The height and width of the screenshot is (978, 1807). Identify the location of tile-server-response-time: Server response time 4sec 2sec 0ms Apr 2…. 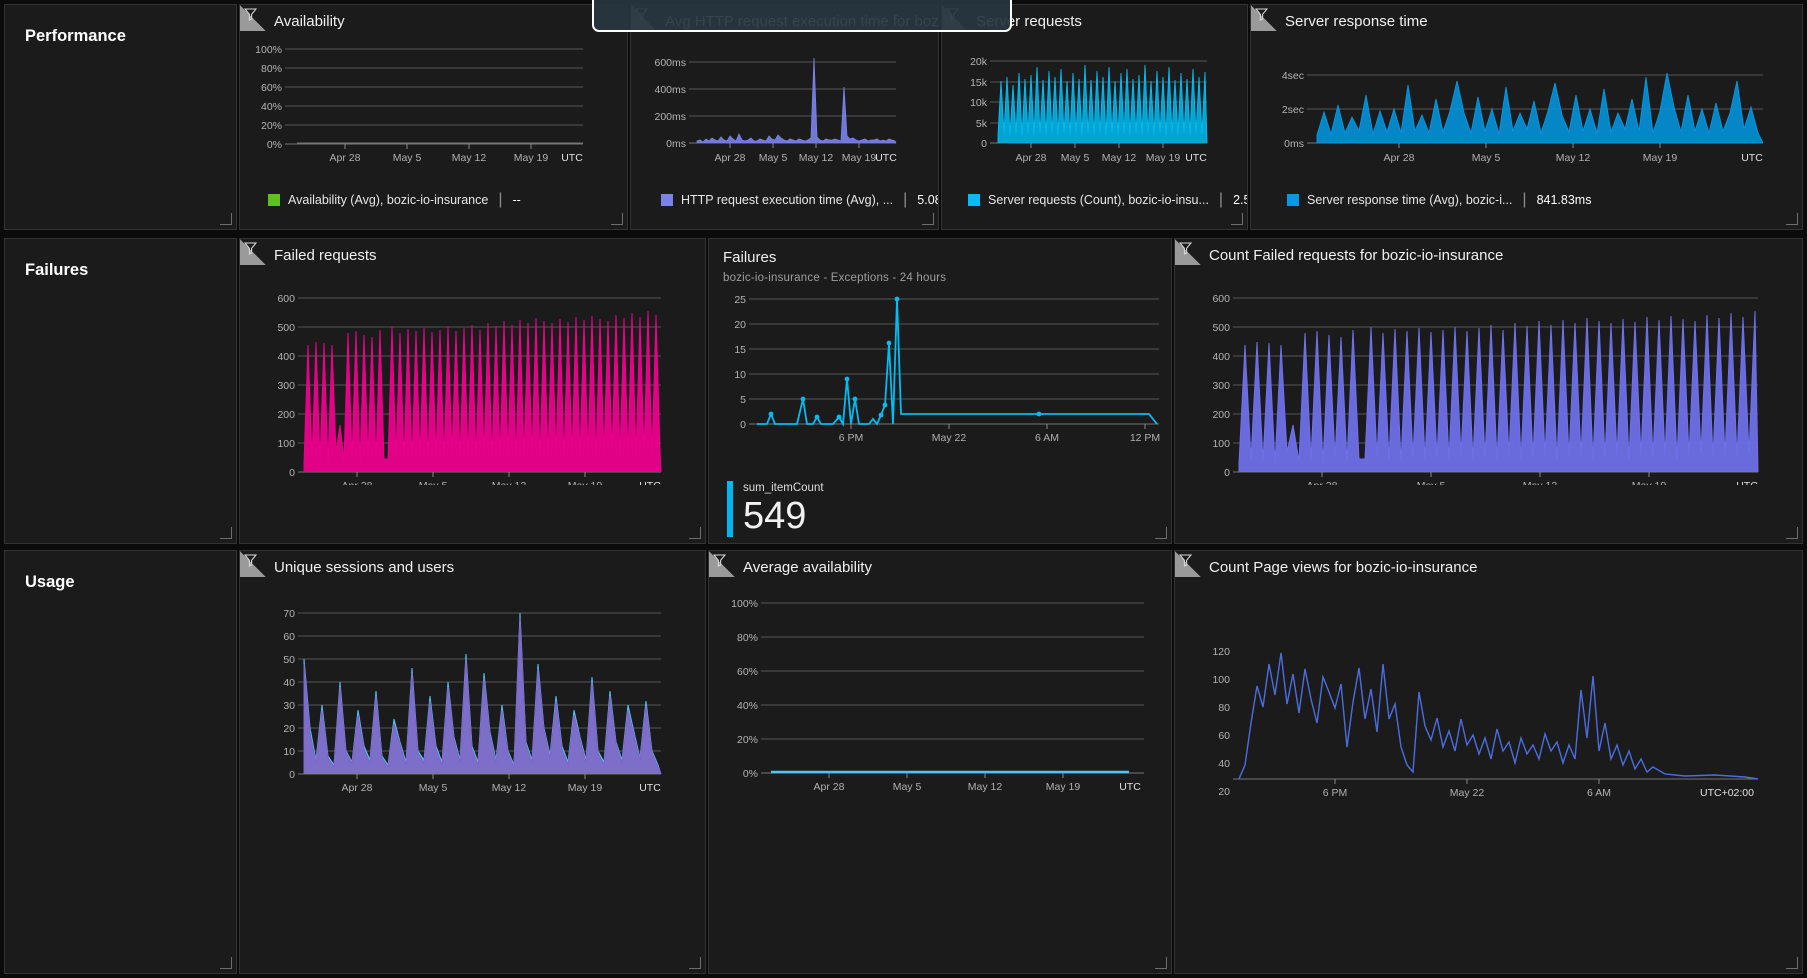
(1526, 117).